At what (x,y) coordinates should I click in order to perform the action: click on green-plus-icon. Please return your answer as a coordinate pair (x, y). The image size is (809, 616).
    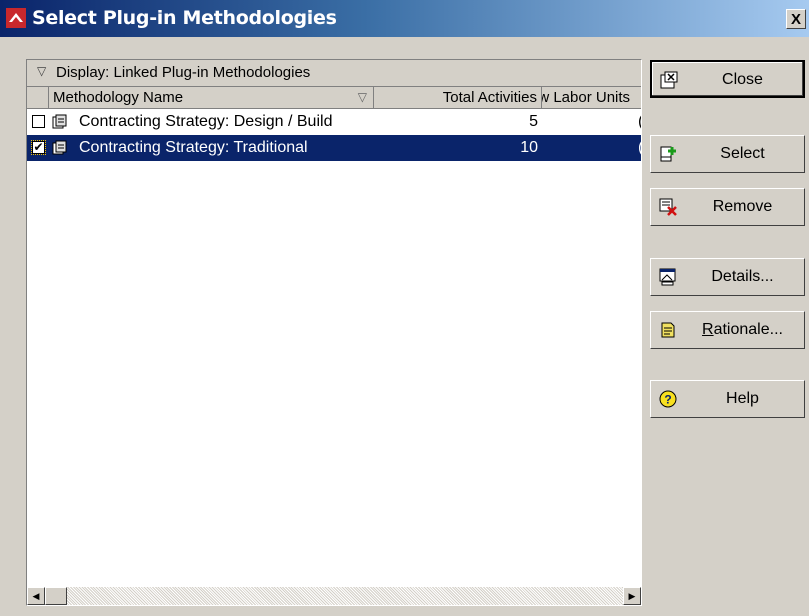
    Looking at the image, I should click on (668, 154).